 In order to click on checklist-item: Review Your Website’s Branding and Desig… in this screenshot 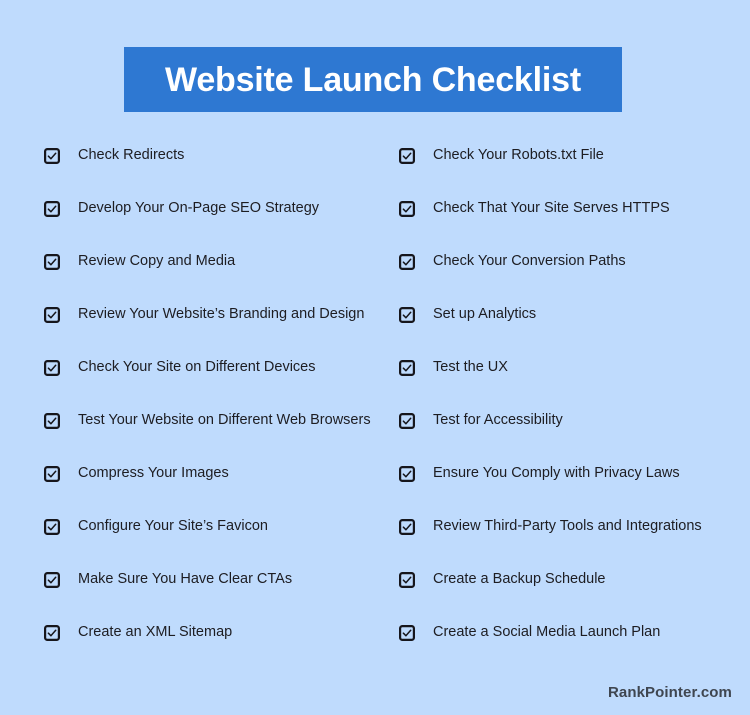, I will do `click(216, 315)`.